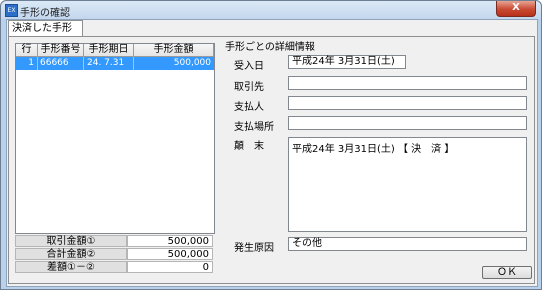  I want to click on window-title: 手形の確認, so click(45, 13).